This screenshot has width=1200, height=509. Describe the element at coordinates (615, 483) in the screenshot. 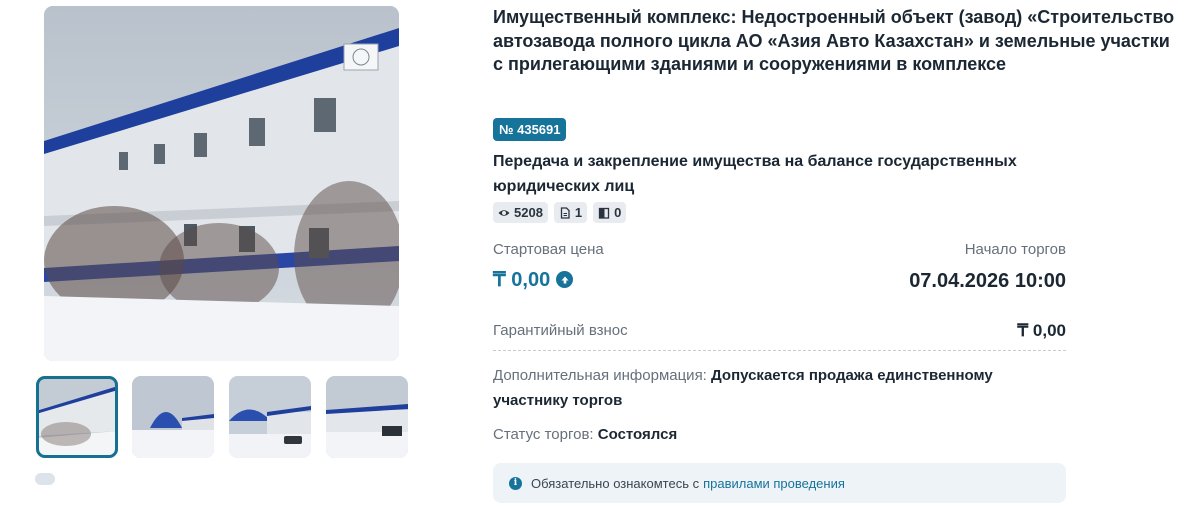

I see `rules-notice-text: Обязательно ознакомтесь с` at that location.